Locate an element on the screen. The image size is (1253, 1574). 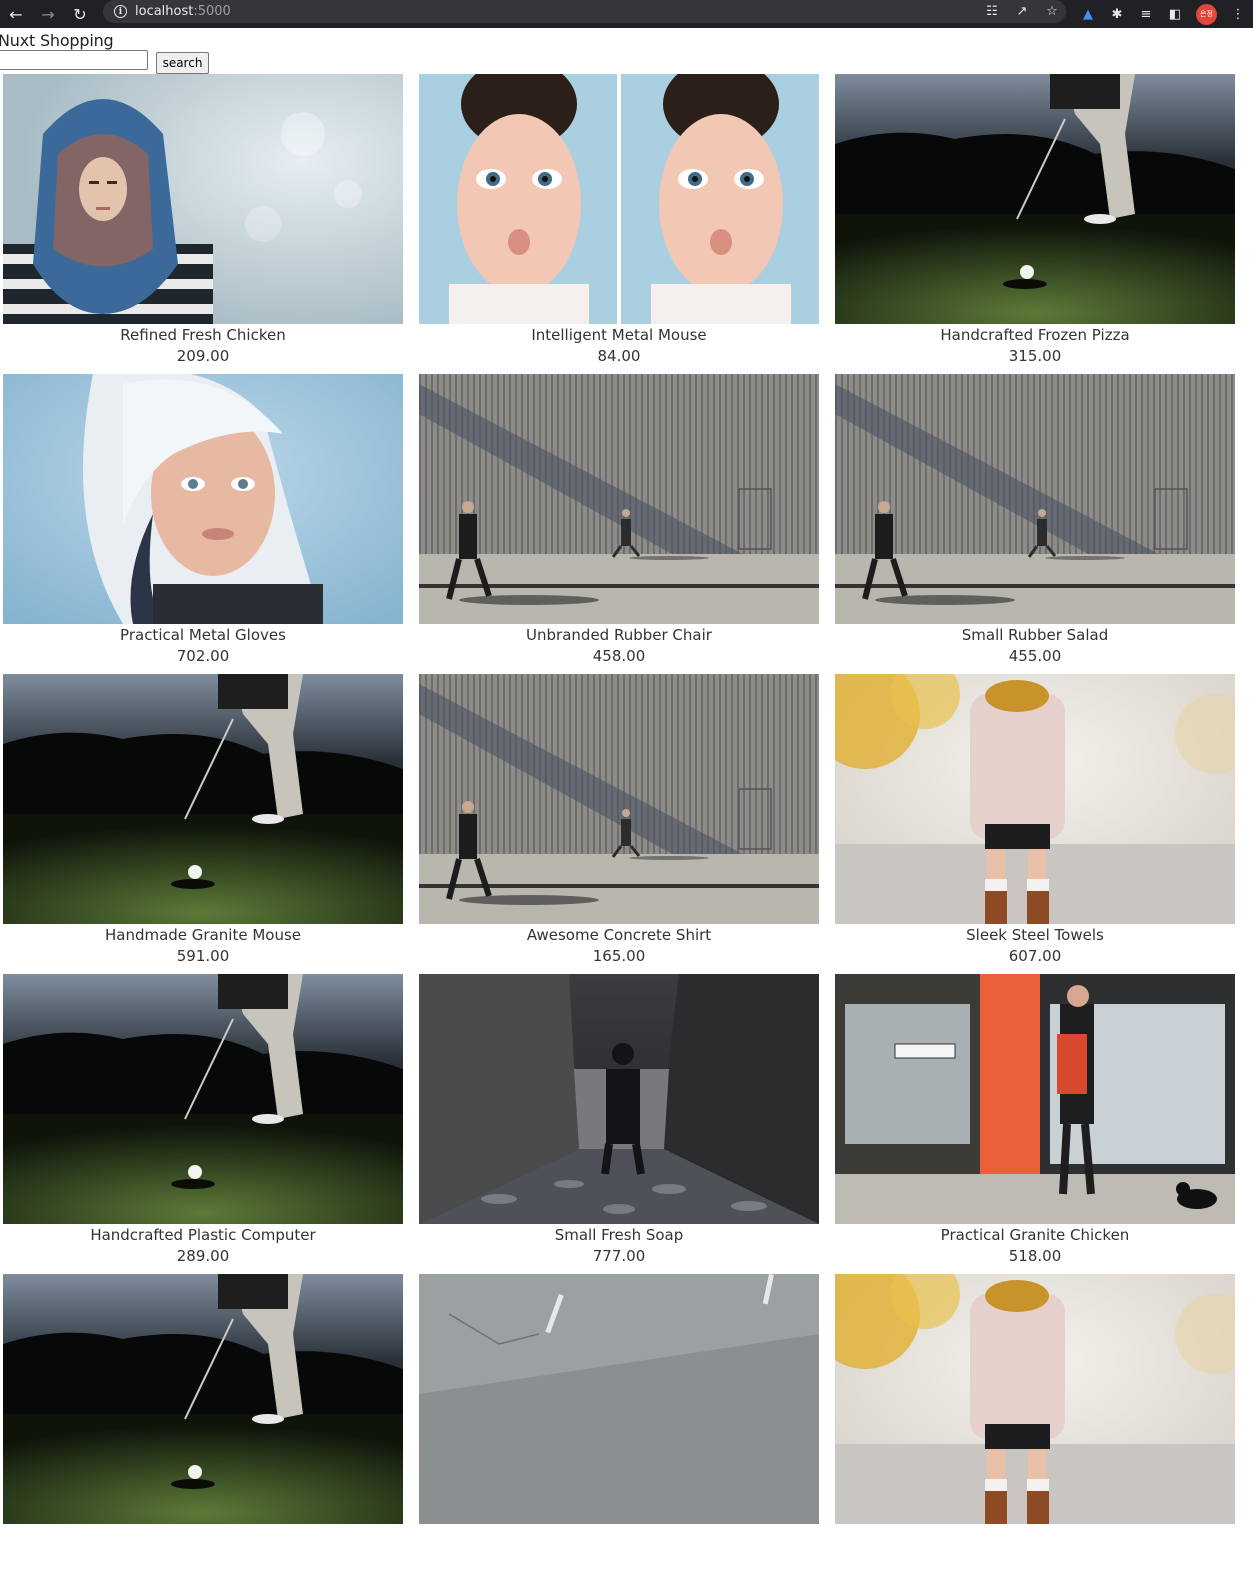
product-price: 84.00 is located at coordinates (619, 356).